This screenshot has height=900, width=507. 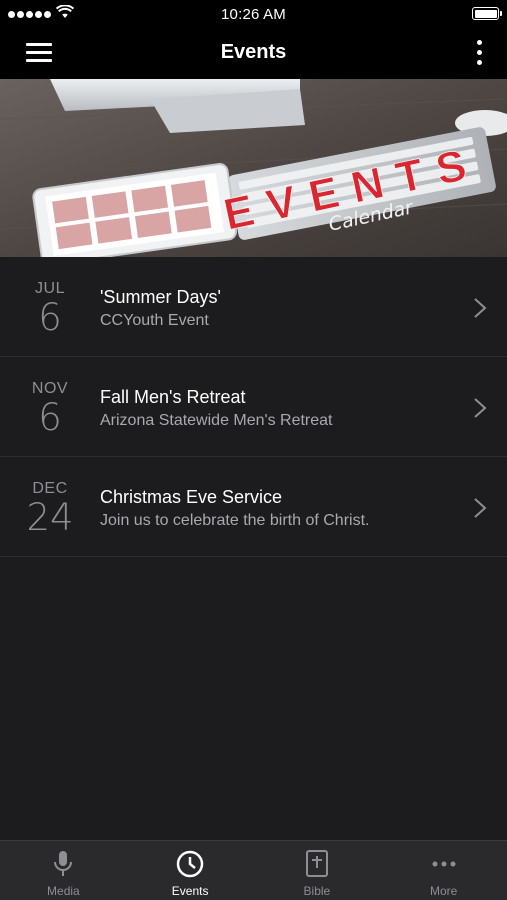 I want to click on tab-label: Bible, so click(x=317, y=891).